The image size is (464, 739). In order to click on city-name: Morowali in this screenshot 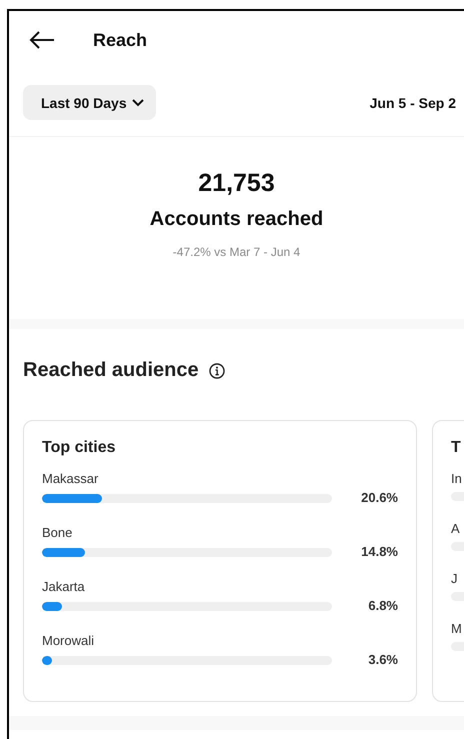, I will do `click(69, 640)`.